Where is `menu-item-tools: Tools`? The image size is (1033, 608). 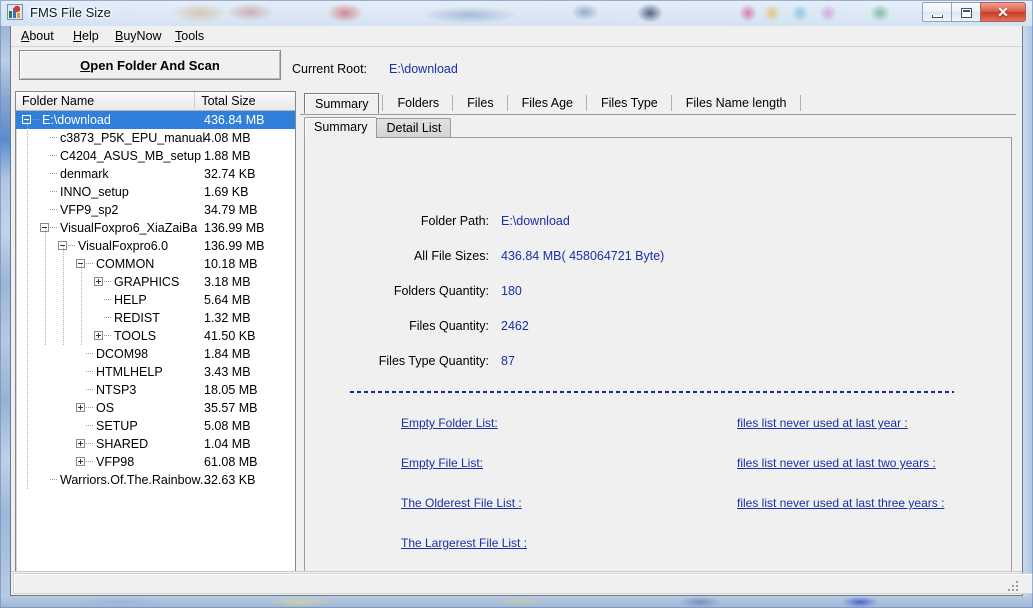 menu-item-tools: Tools is located at coordinates (189, 36).